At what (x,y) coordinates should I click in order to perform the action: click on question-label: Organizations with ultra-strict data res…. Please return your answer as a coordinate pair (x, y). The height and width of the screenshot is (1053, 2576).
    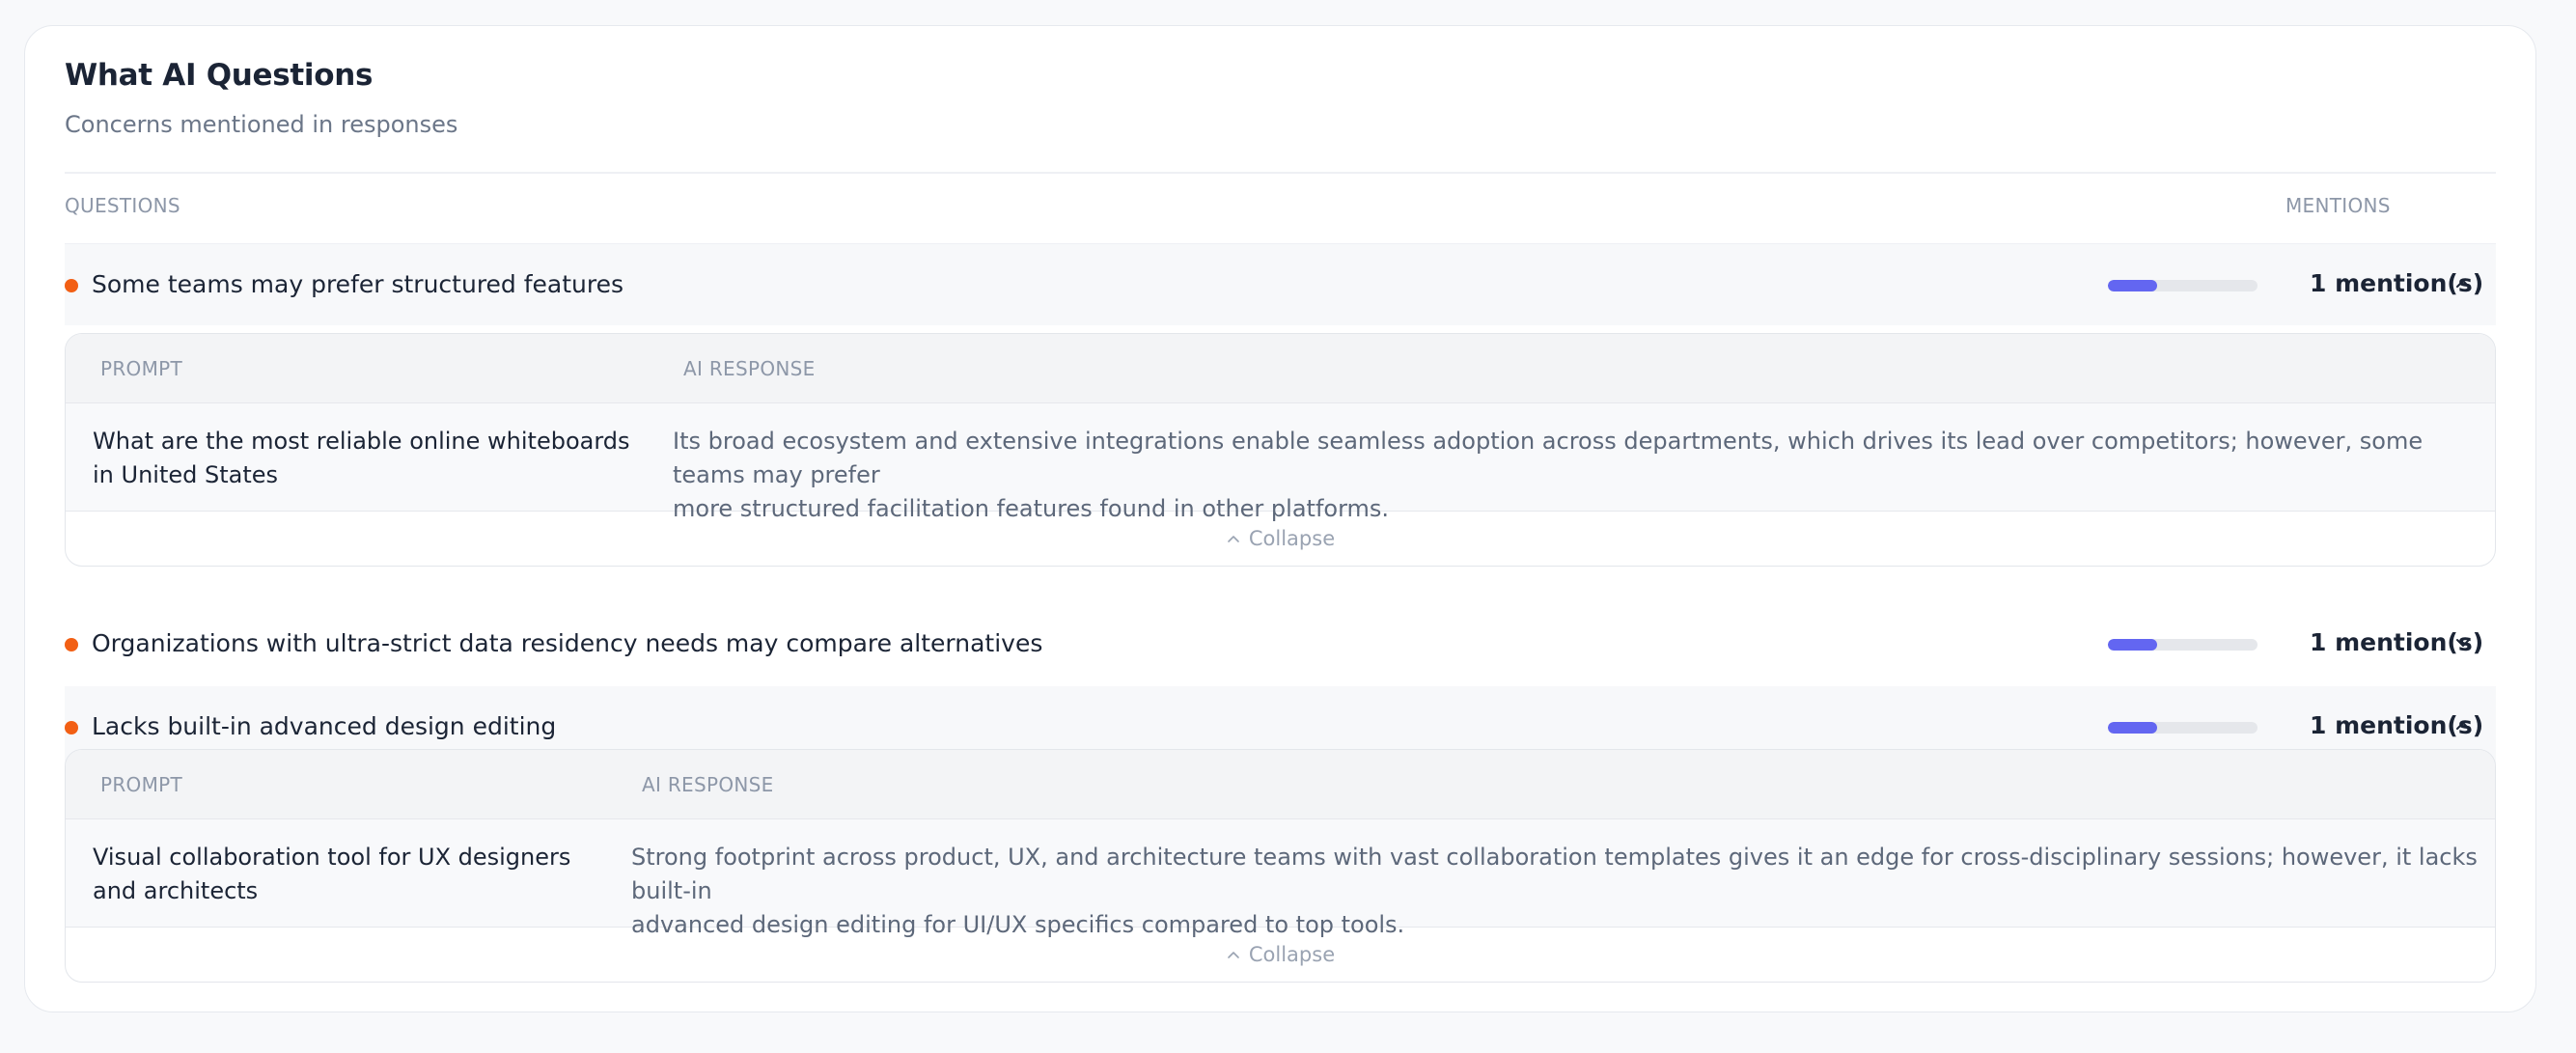
    Looking at the image, I should click on (567, 643).